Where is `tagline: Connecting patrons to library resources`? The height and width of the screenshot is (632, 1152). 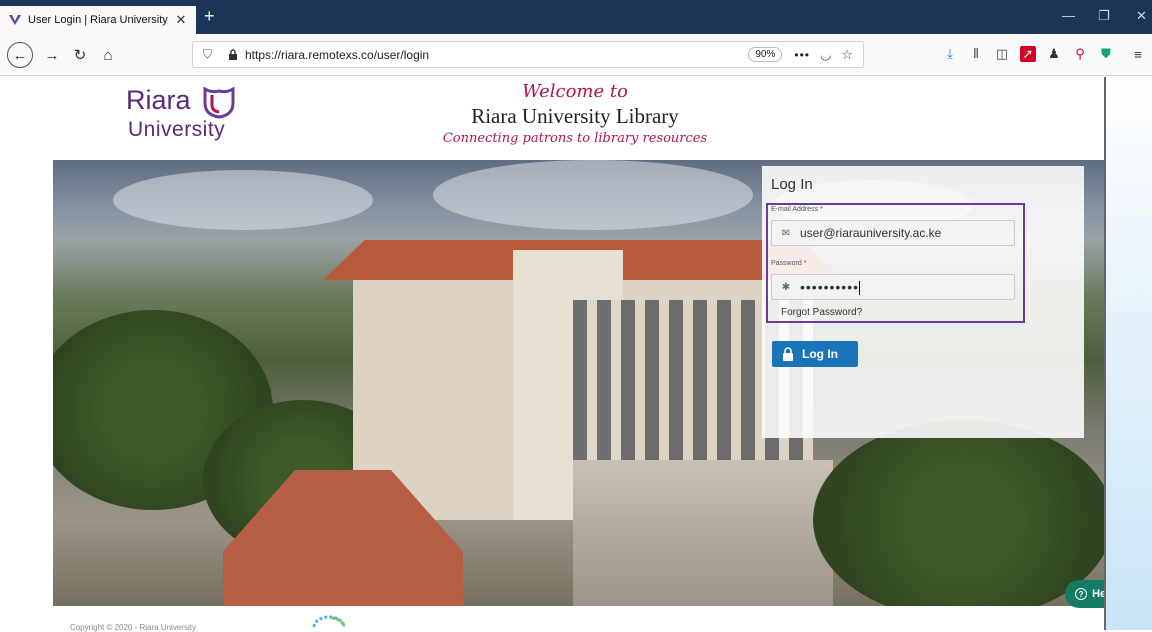
tagline: Connecting patrons to library resources is located at coordinates (575, 138).